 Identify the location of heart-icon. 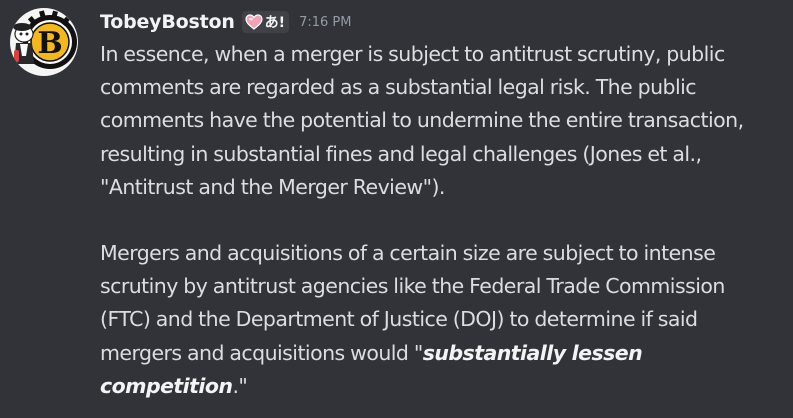
(254, 22).